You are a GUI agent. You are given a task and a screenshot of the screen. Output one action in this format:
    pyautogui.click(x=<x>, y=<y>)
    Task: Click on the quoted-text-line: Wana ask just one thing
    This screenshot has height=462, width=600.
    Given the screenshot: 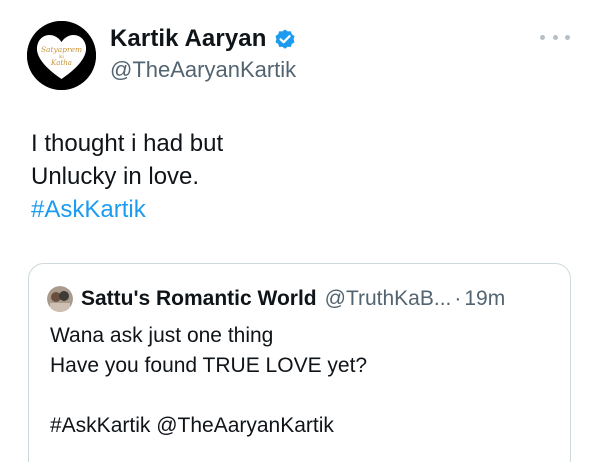 What is the action you would take?
    pyautogui.click(x=162, y=335)
    